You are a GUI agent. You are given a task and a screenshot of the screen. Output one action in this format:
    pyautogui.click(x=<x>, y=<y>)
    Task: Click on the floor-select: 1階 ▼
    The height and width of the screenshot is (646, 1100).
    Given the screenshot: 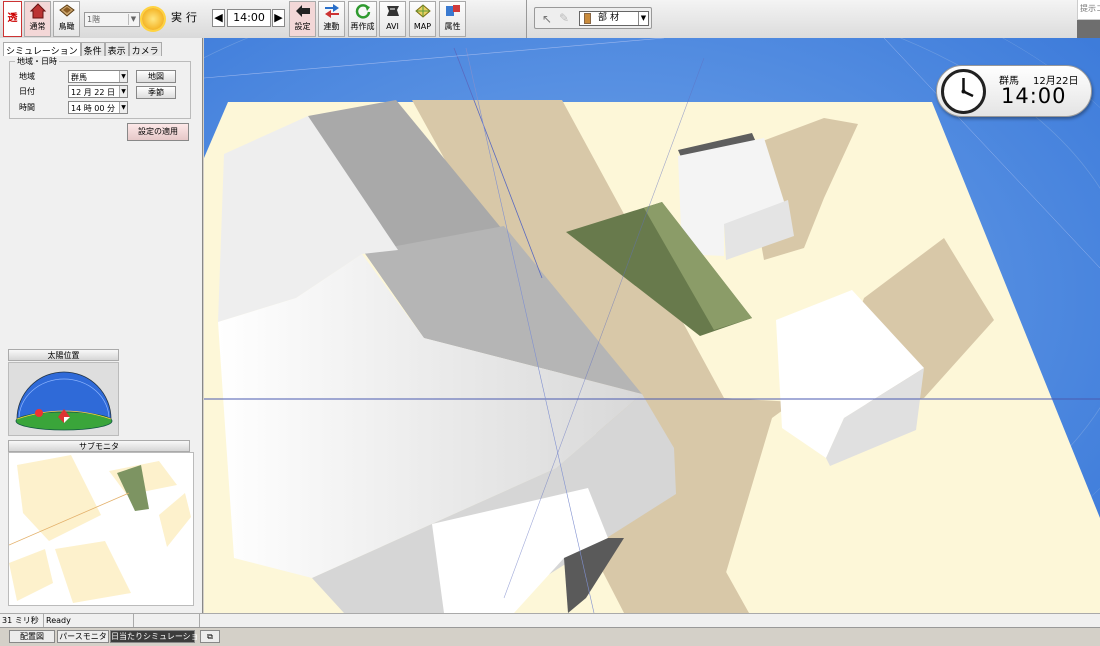 What is the action you would take?
    pyautogui.click(x=112, y=19)
    